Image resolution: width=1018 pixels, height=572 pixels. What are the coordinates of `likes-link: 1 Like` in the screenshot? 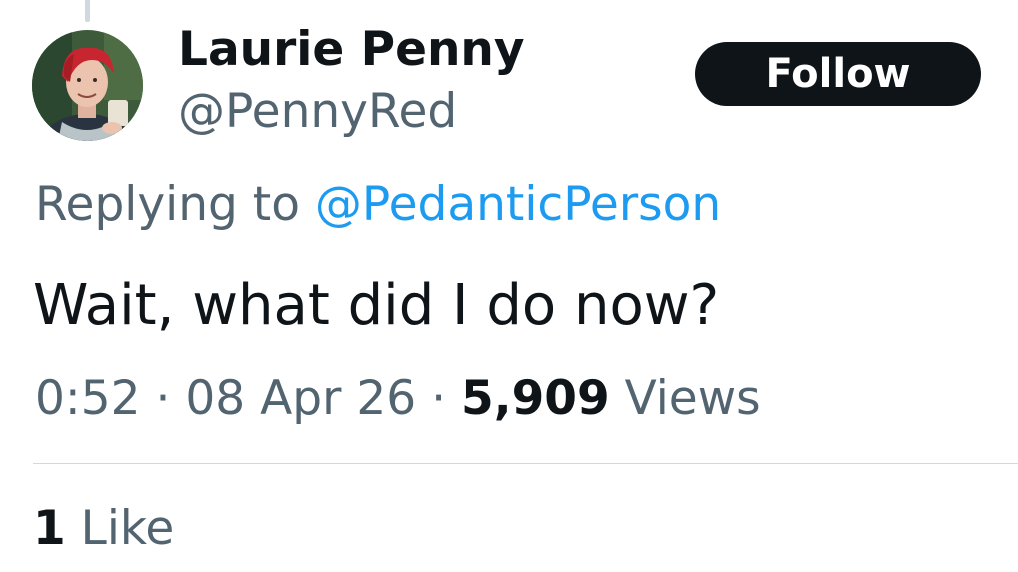 It's located at (103, 529).